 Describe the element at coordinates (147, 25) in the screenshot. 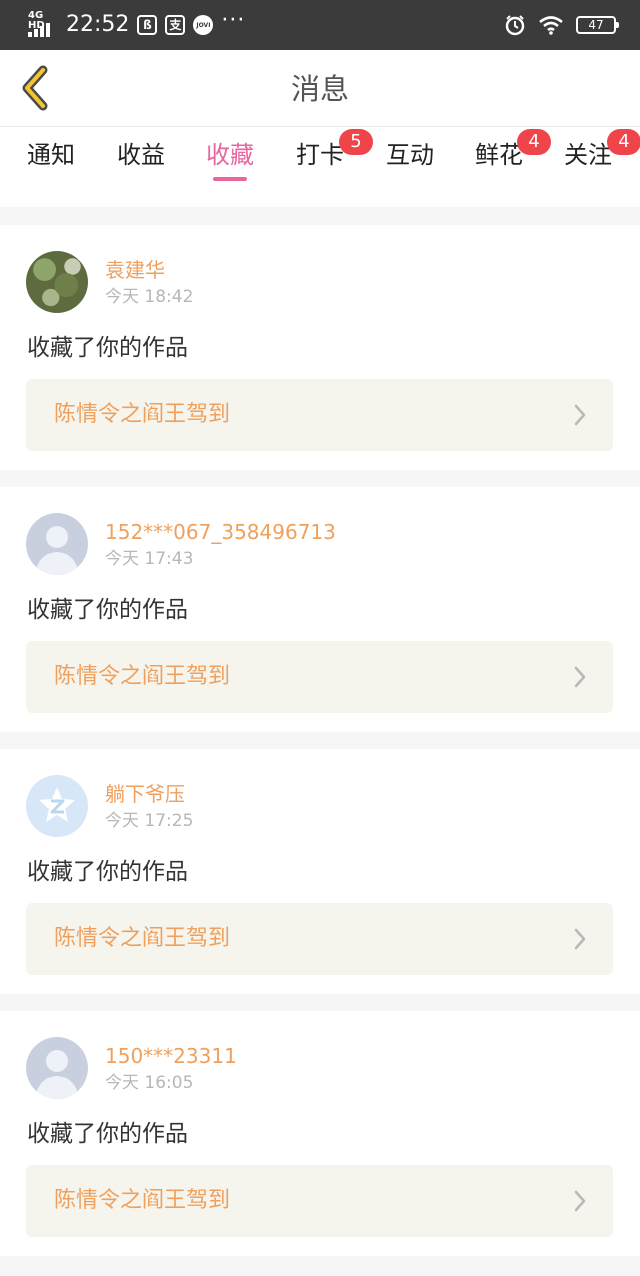

I see `notification-app-icon: ß` at that location.